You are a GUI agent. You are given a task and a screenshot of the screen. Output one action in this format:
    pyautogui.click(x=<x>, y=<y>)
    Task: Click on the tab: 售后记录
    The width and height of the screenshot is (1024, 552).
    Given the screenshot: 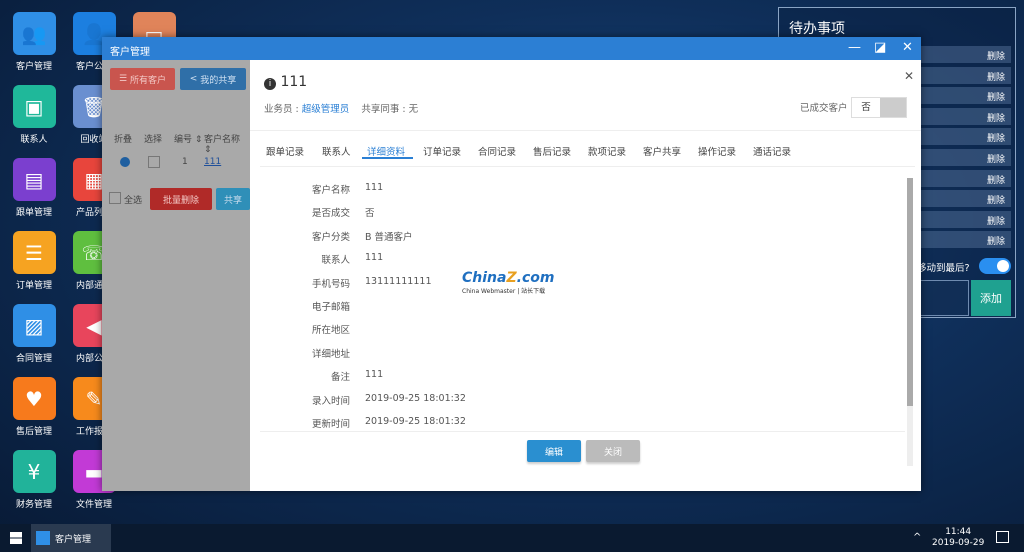 What is the action you would take?
    pyautogui.click(x=552, y=151)
    